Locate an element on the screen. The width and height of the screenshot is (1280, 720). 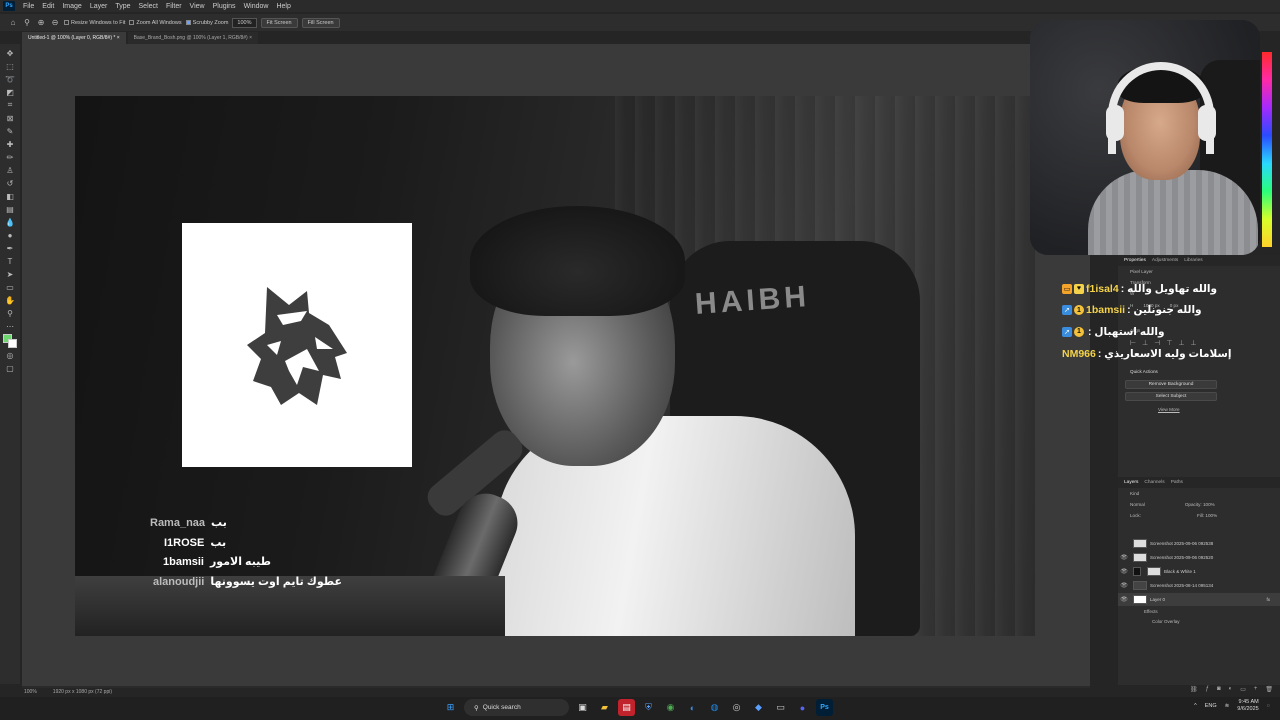
tab-properties: Properties is located at coordinates (1135, 260).